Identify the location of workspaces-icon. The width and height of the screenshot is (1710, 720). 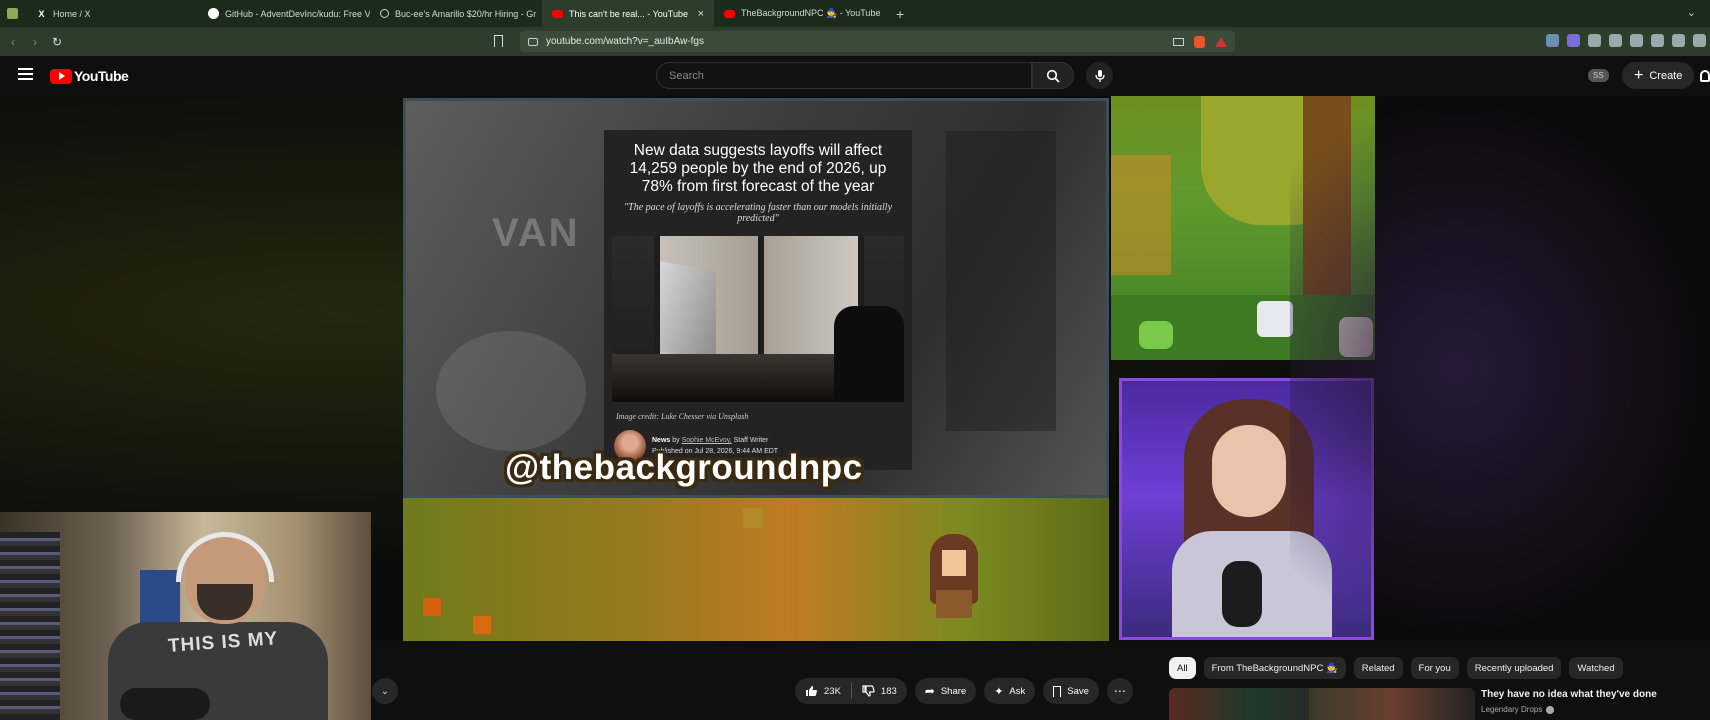
(13, 13).